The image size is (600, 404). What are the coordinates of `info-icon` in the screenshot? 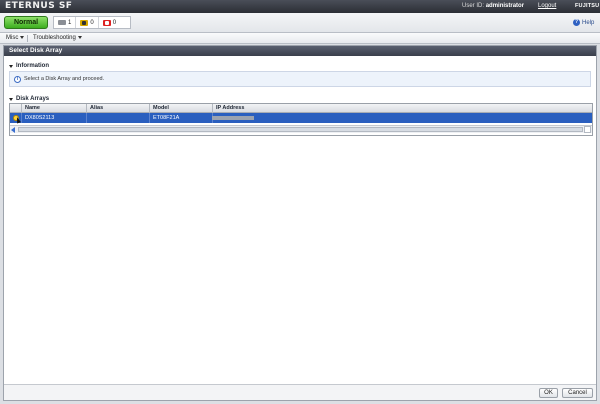 It's located at (62, 22).